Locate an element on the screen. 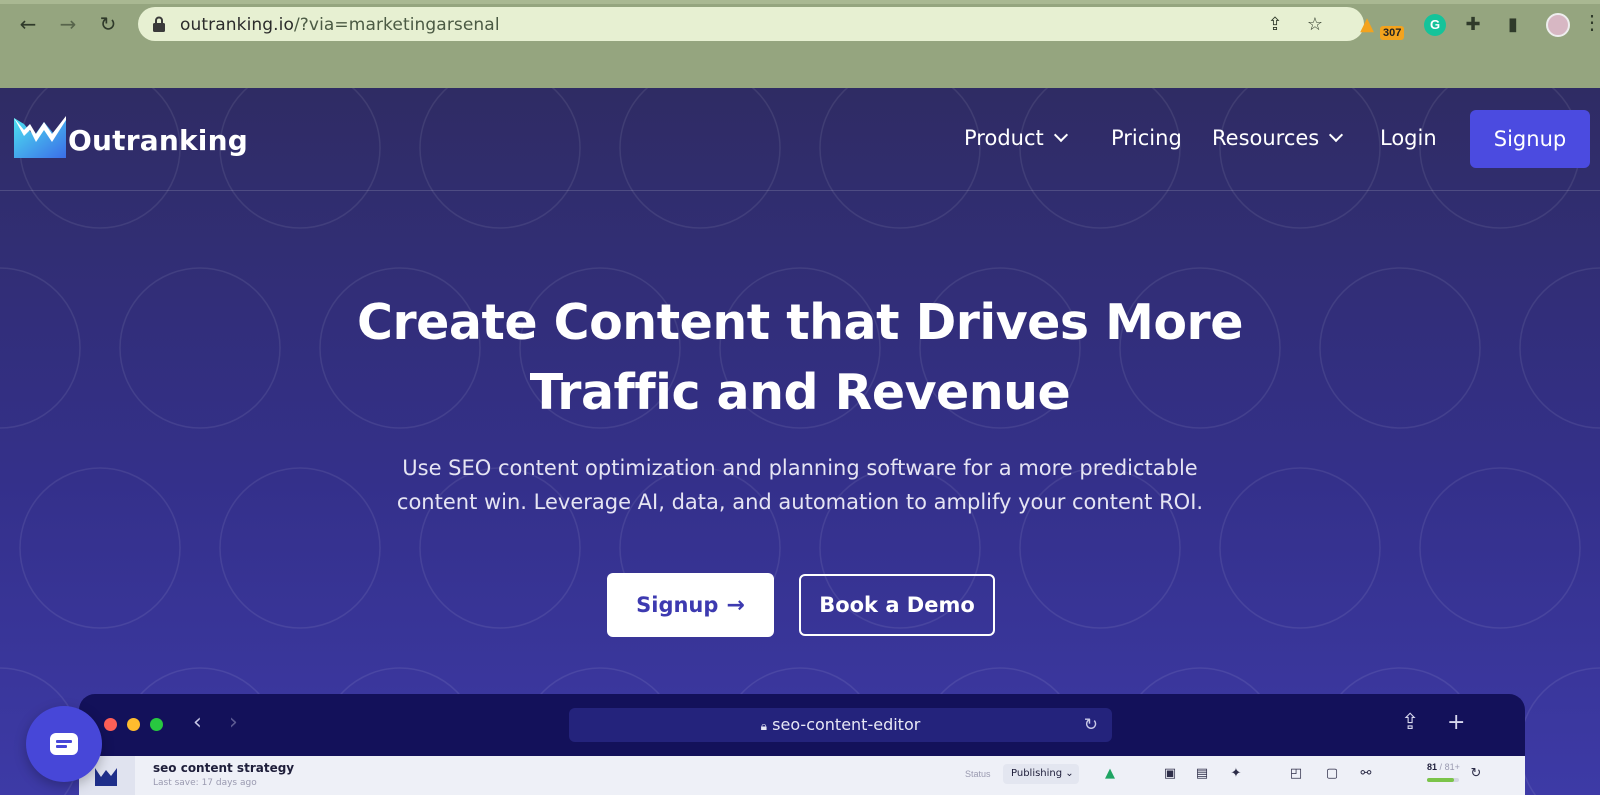  mock-address-bar: 🔒︎ seo-content-editor ↻ is located at coordinates (840, 725).